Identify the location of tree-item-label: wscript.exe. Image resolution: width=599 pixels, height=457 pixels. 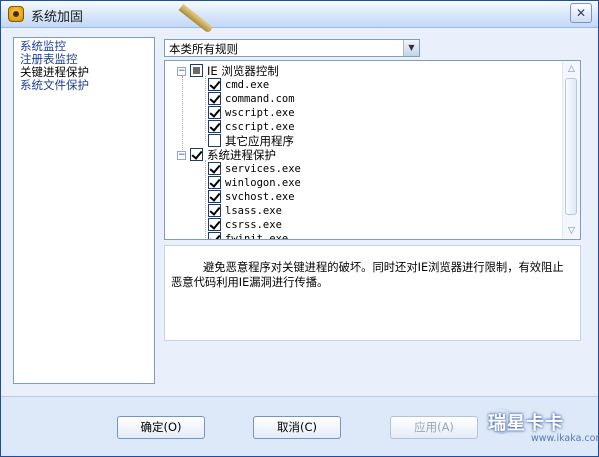
(260, 113).